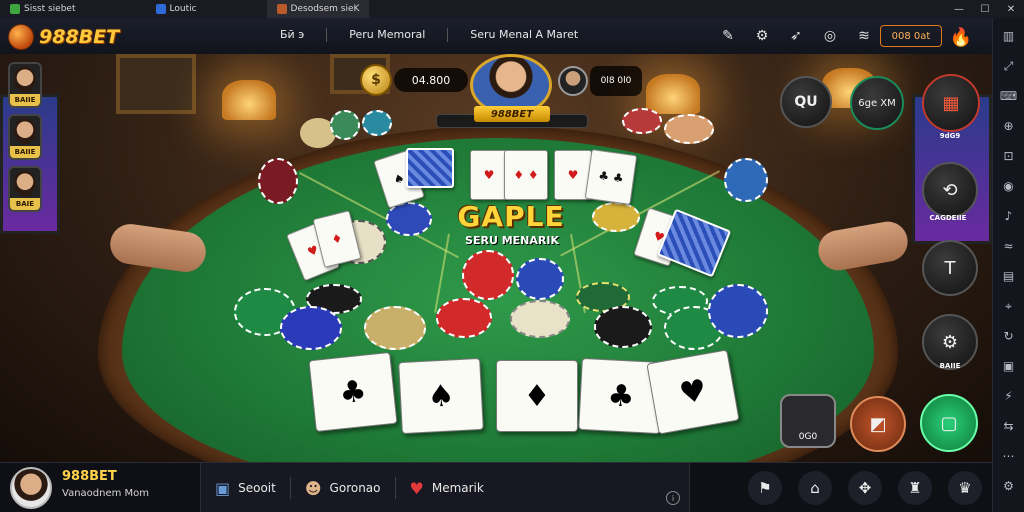  I want to click on chat-icon: ◩, so click(878, 424).